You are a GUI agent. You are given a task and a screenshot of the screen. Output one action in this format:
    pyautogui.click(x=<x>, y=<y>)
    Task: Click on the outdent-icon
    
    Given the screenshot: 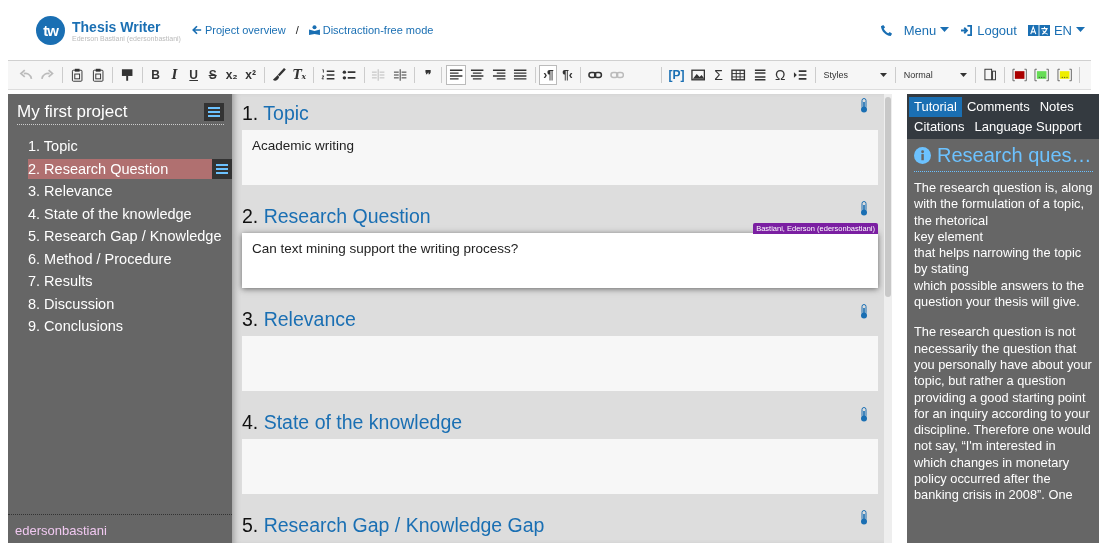 What is the action you would take?
    pyautogui.click(x=378, y=75)
    